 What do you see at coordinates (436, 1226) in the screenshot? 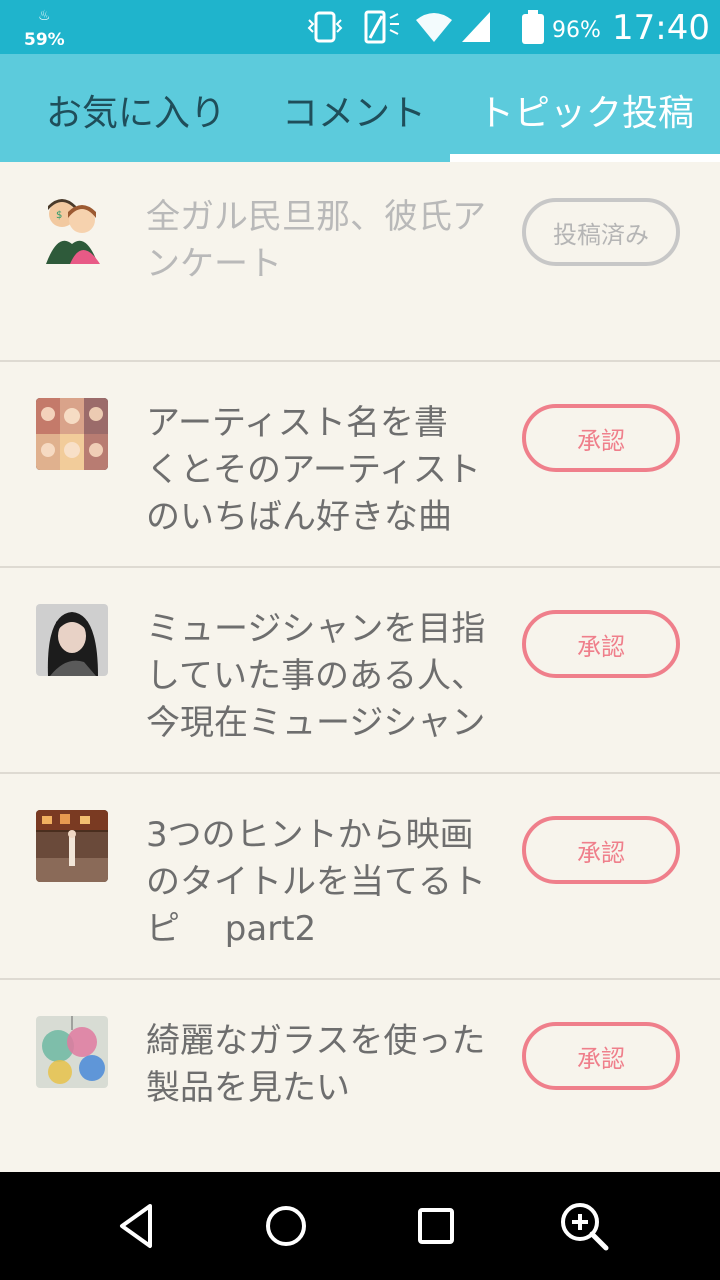
I see `recents-icon` at bounding box center [436, 1226].